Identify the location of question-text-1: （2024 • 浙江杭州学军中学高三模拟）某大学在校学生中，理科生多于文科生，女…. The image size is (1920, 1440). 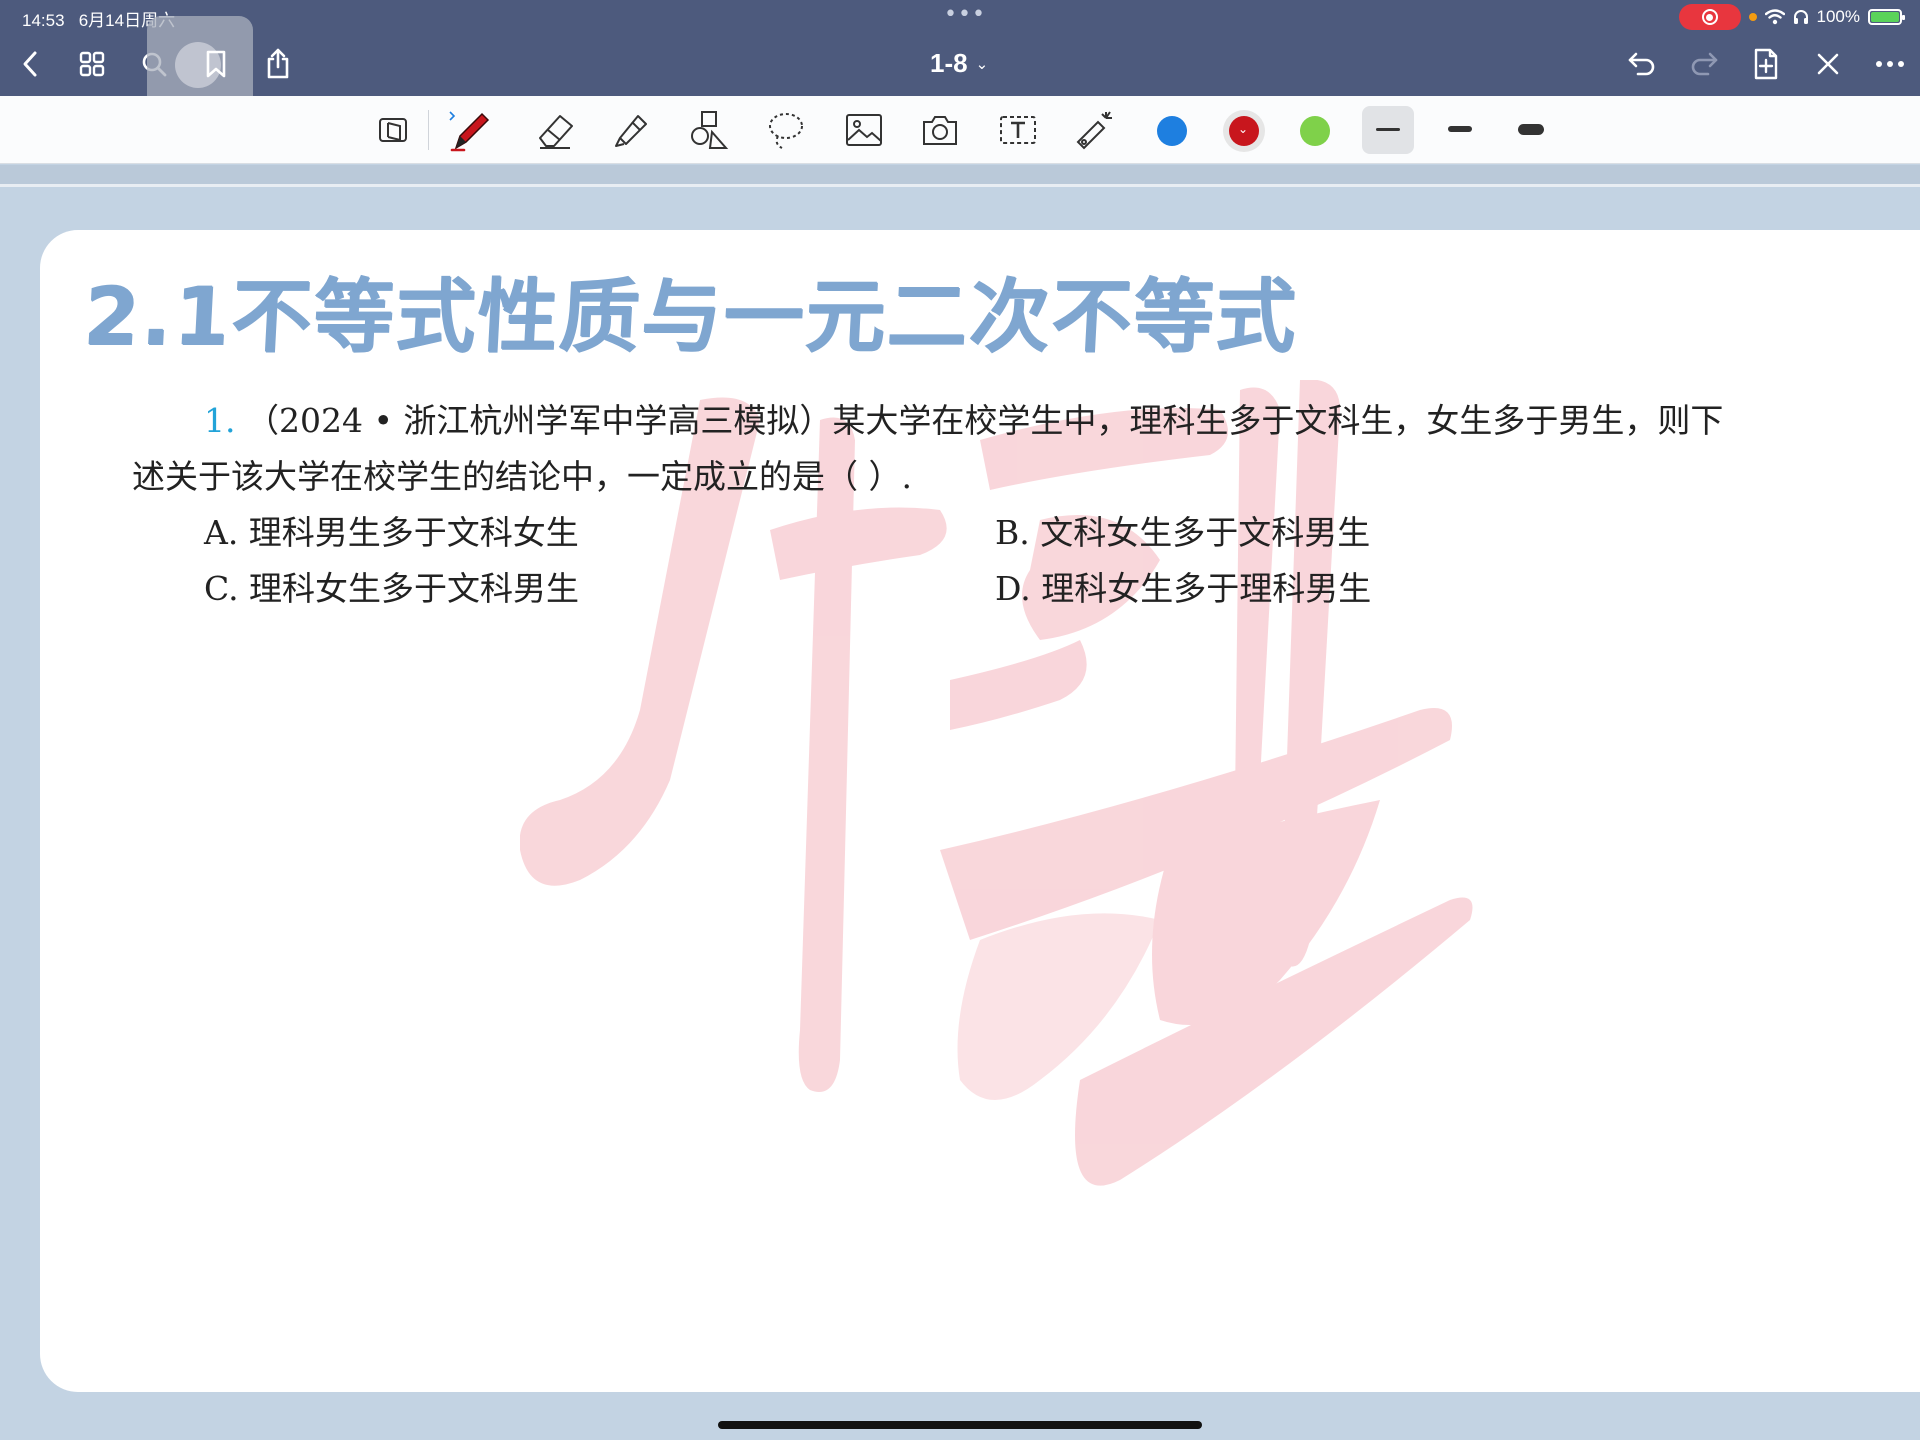
(985, 420).